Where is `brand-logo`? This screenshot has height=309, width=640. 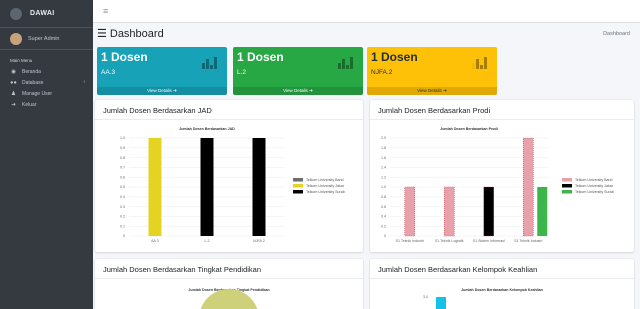 brand-logo is located at coordinates (16, 13).